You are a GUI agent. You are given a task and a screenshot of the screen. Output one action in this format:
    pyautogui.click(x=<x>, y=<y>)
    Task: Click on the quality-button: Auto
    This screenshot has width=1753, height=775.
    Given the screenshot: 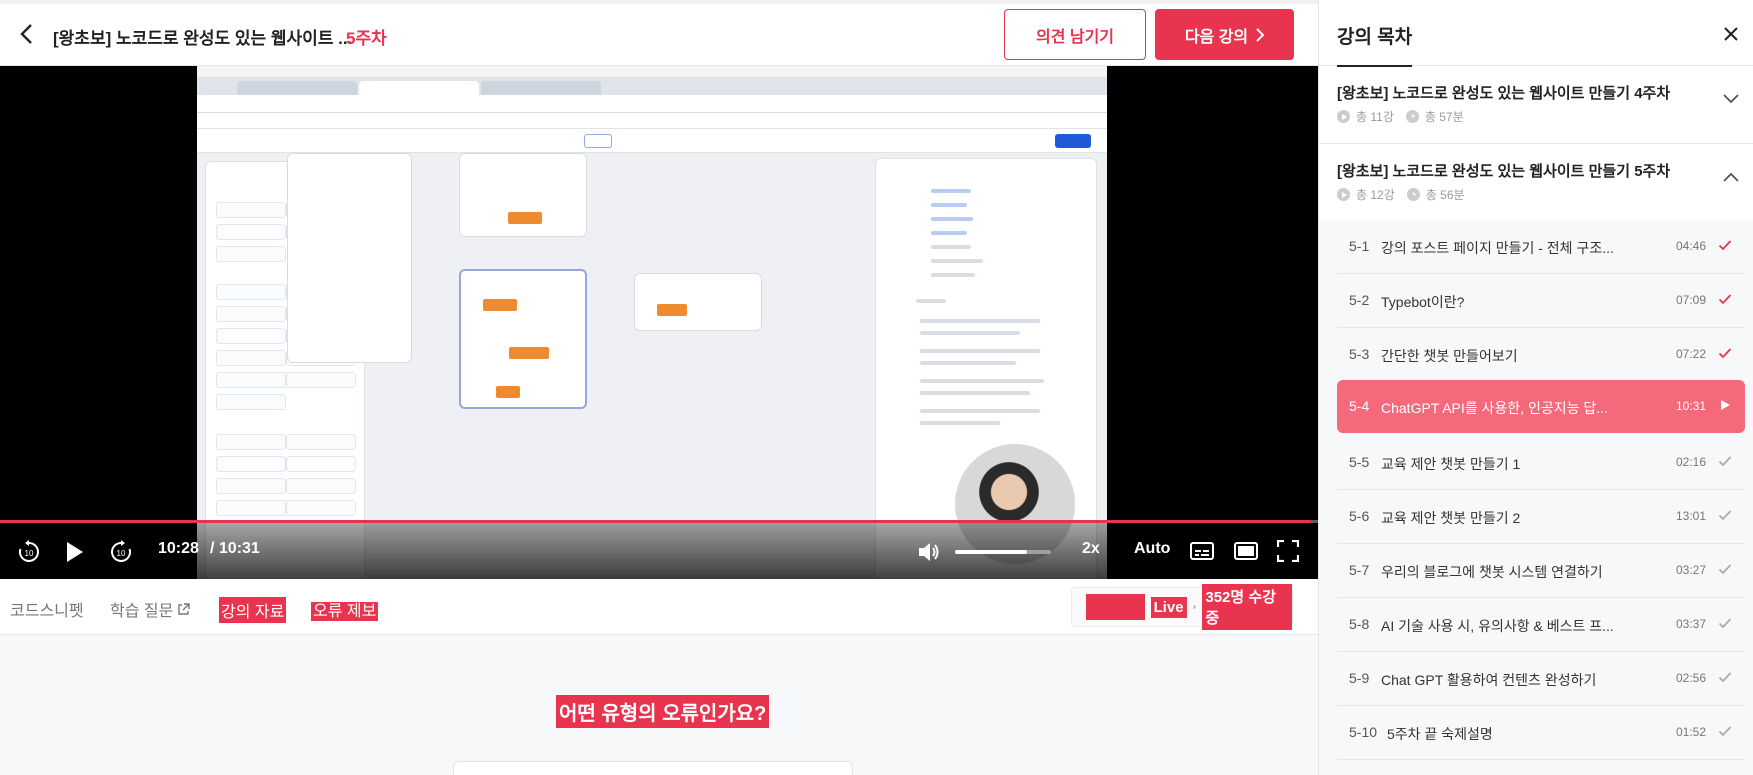 What is the action you would take?
    pyautogui.click(x=1152, y=549)
    